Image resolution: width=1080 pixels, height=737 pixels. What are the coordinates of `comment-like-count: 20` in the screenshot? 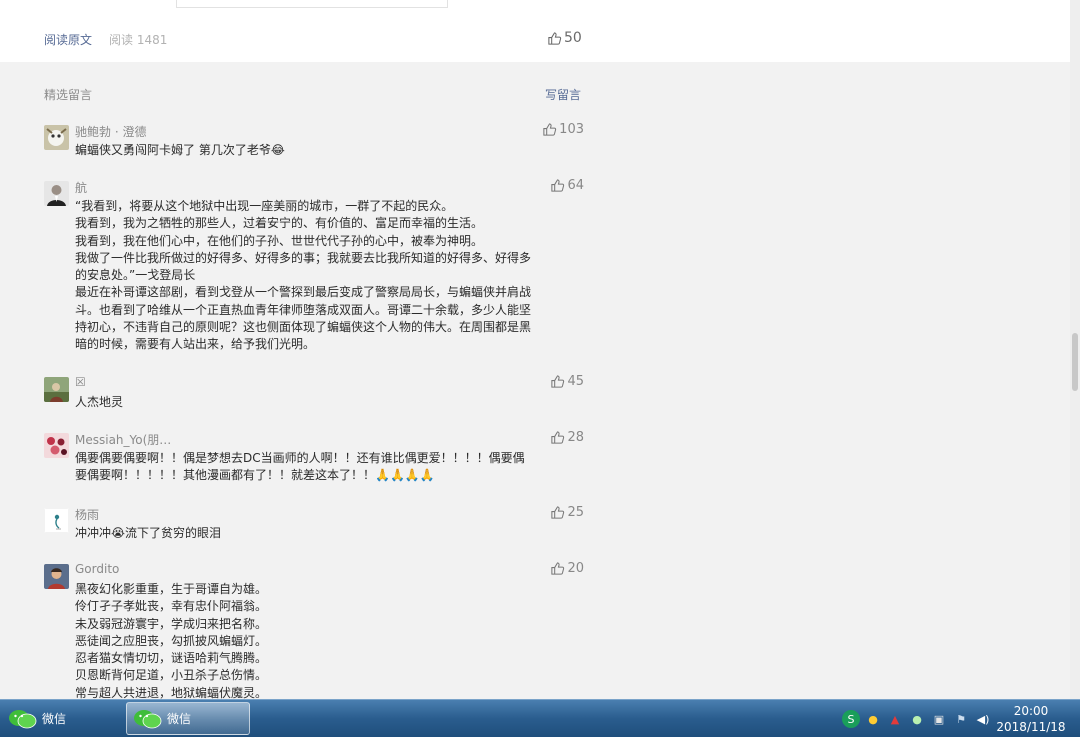 It's located at (575, 568).